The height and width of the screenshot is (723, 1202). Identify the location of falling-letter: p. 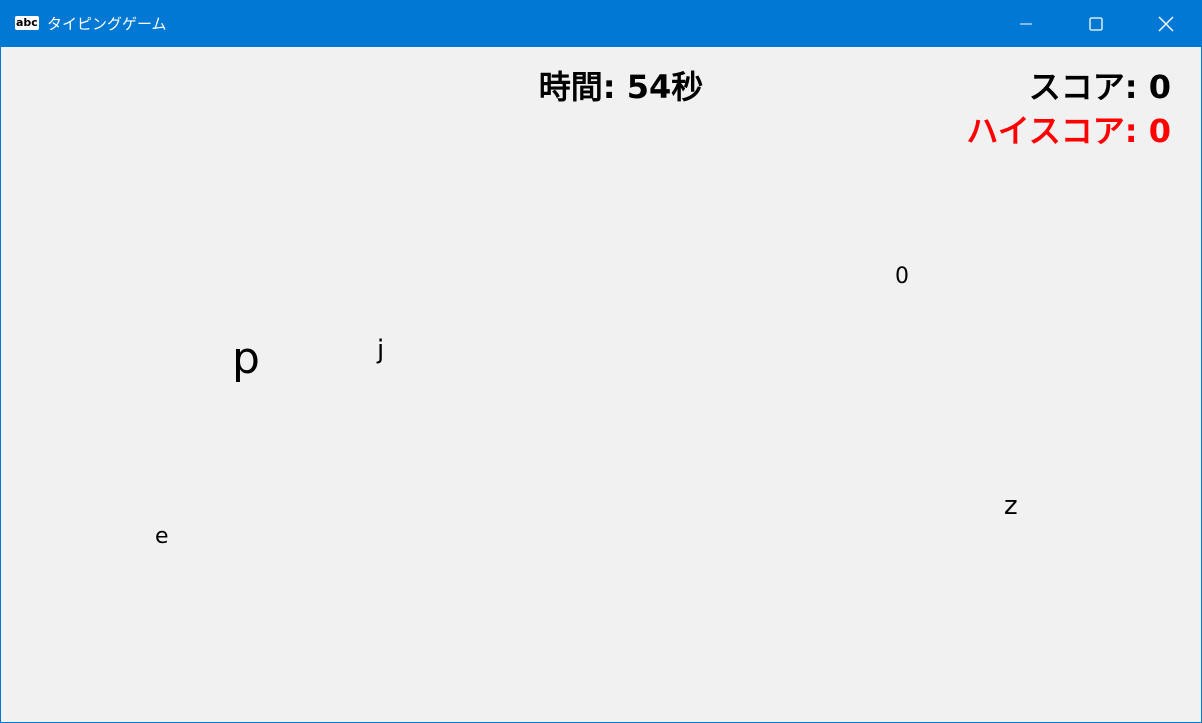
(246, 358).